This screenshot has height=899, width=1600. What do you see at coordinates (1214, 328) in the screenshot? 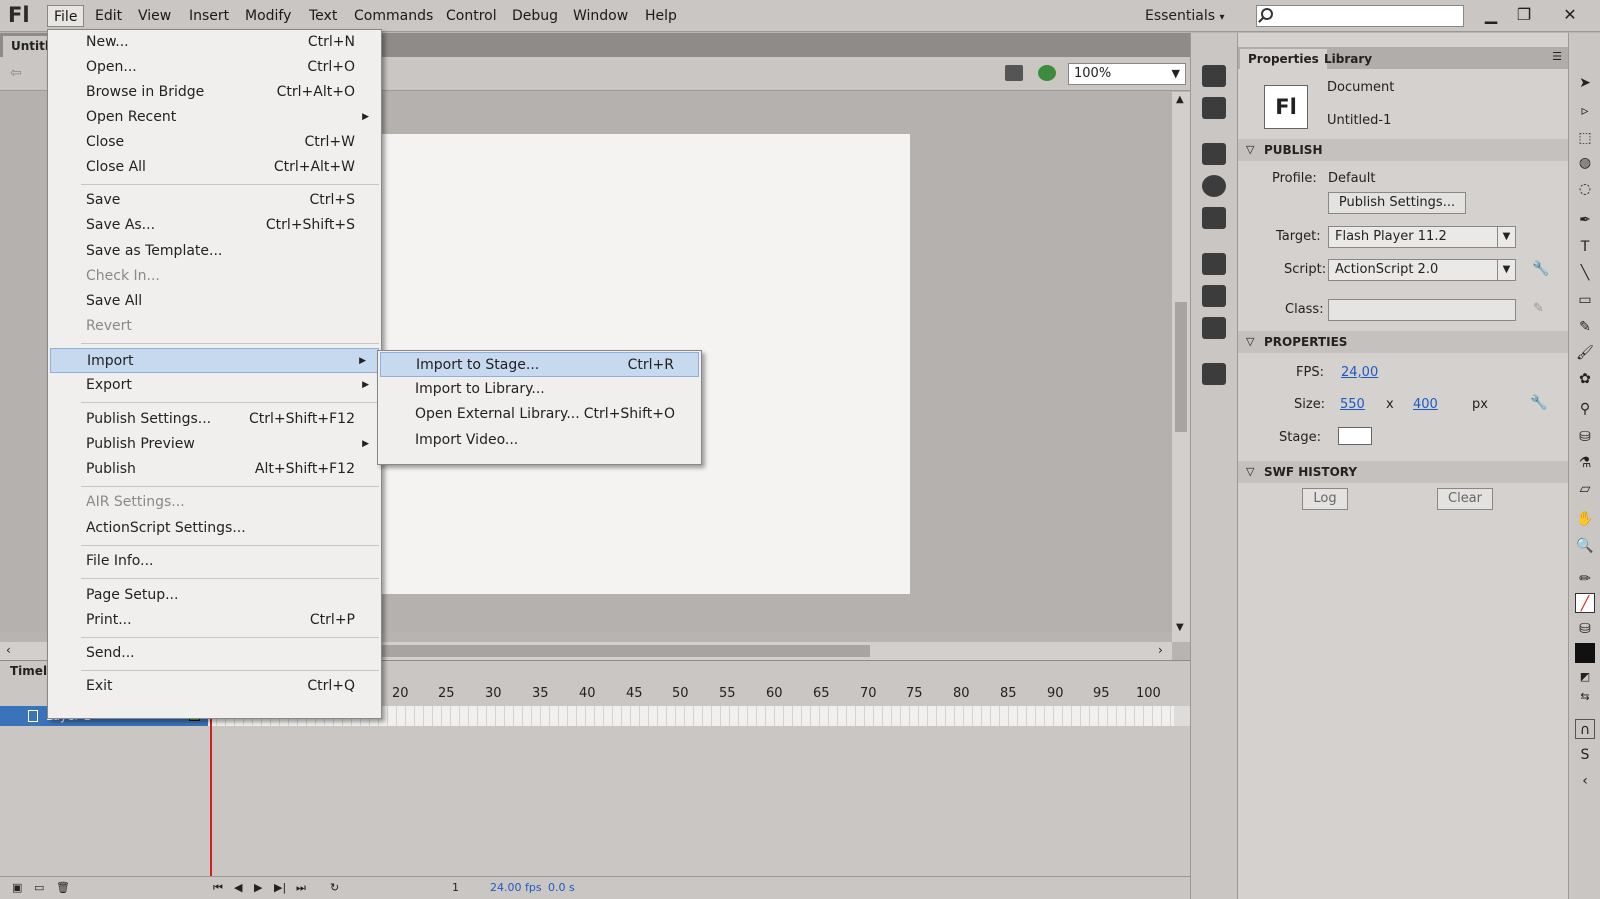
I see `motion-editor-icon` at bounding box center [1214, 328].